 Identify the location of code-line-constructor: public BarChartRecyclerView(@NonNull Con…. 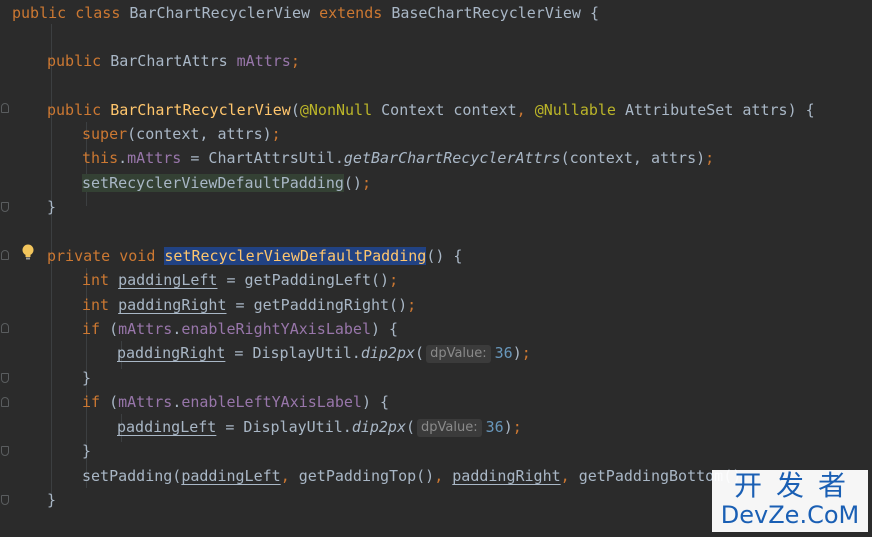
(431, 110).